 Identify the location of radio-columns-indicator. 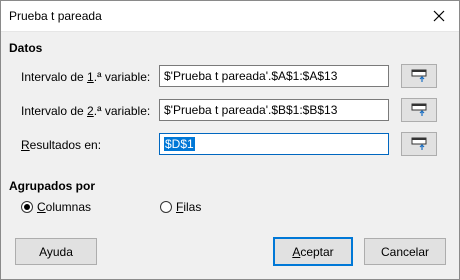
(27, 207).